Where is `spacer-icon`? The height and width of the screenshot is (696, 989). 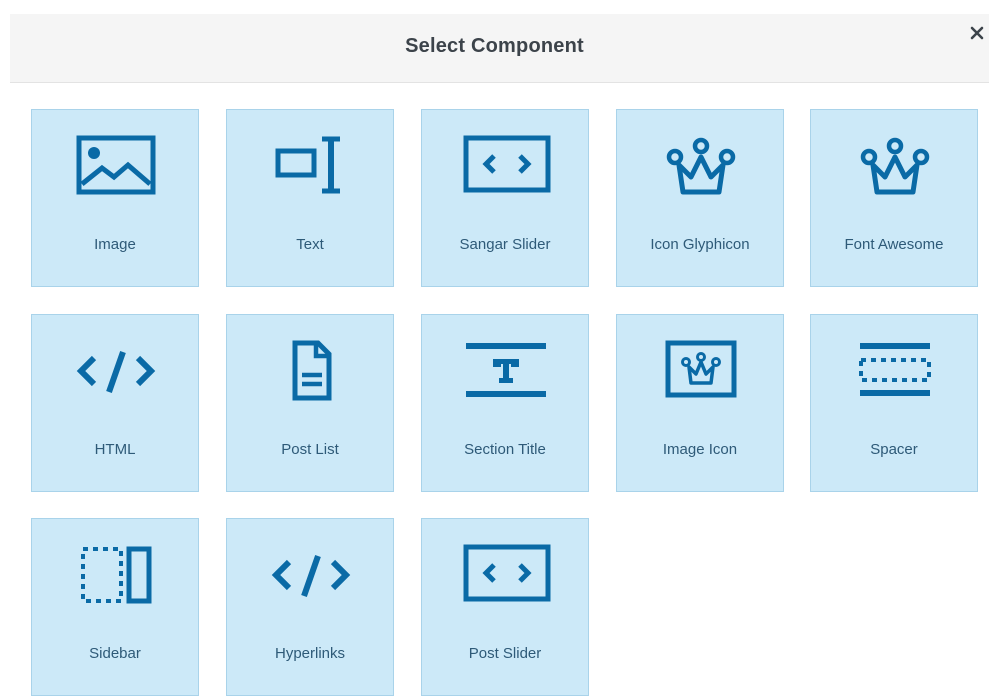
spacer-icon is located at coordinates (895, 369).